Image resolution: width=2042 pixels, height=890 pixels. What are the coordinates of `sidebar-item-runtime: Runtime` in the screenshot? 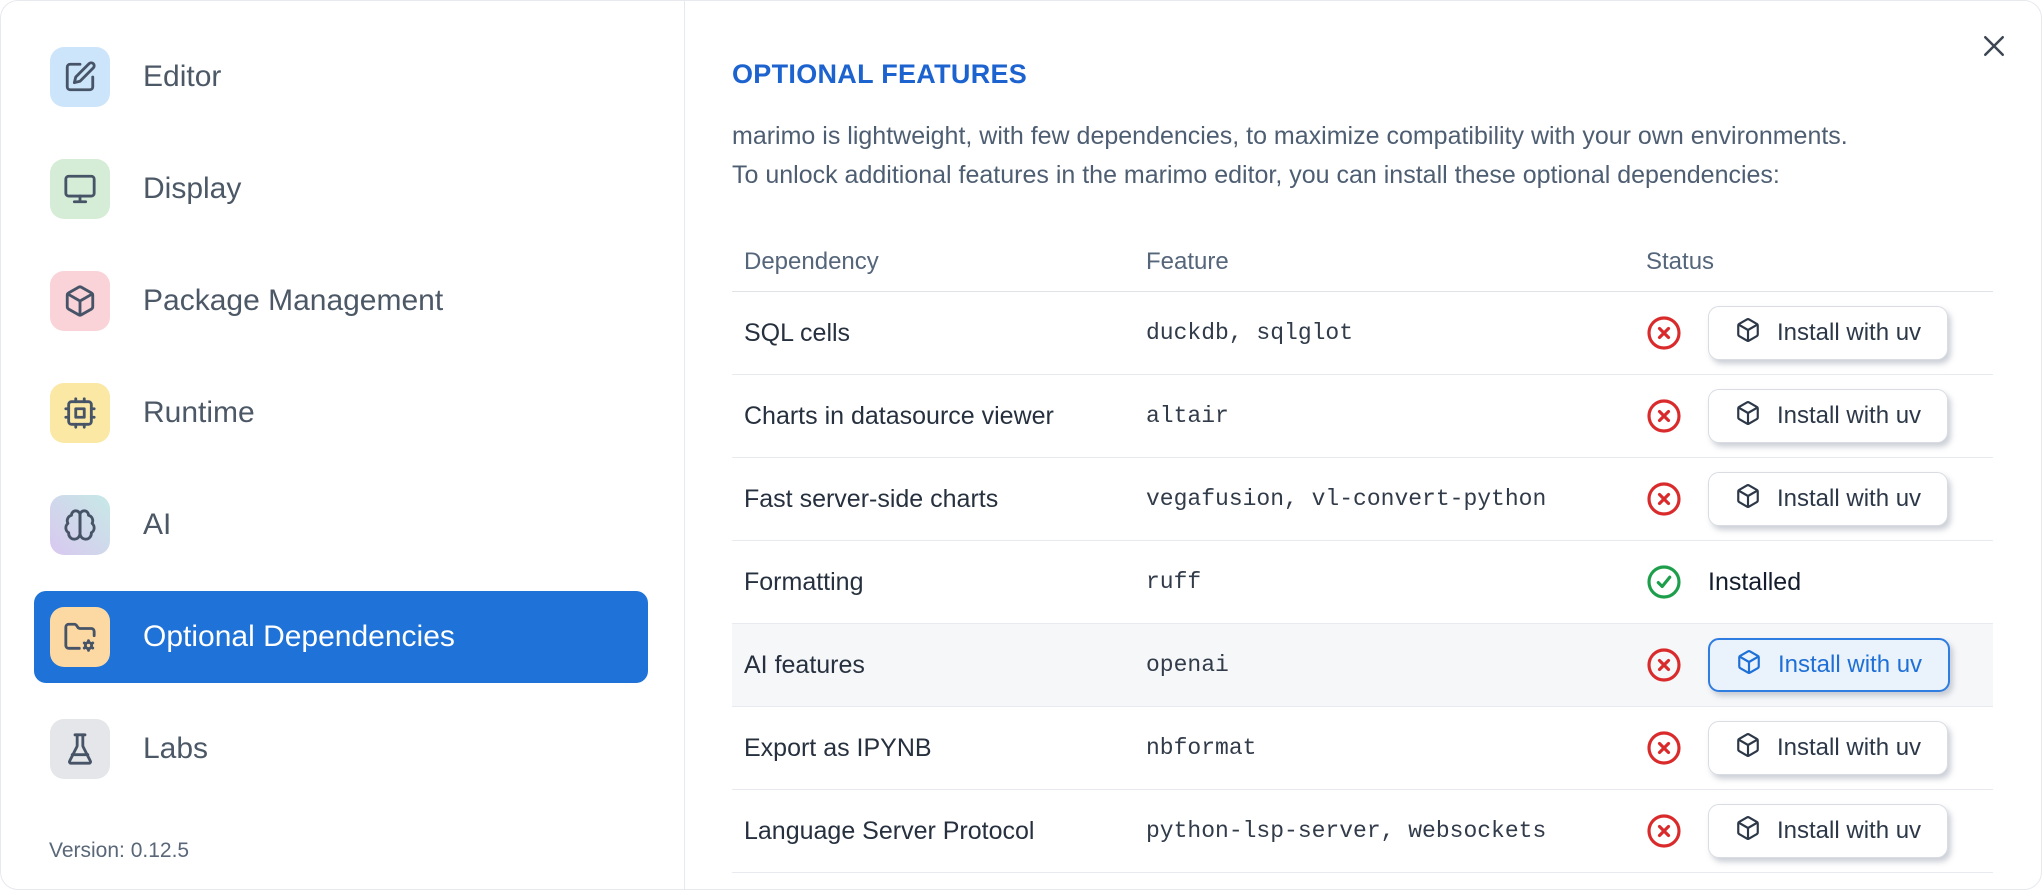 It's located at (341, 413).